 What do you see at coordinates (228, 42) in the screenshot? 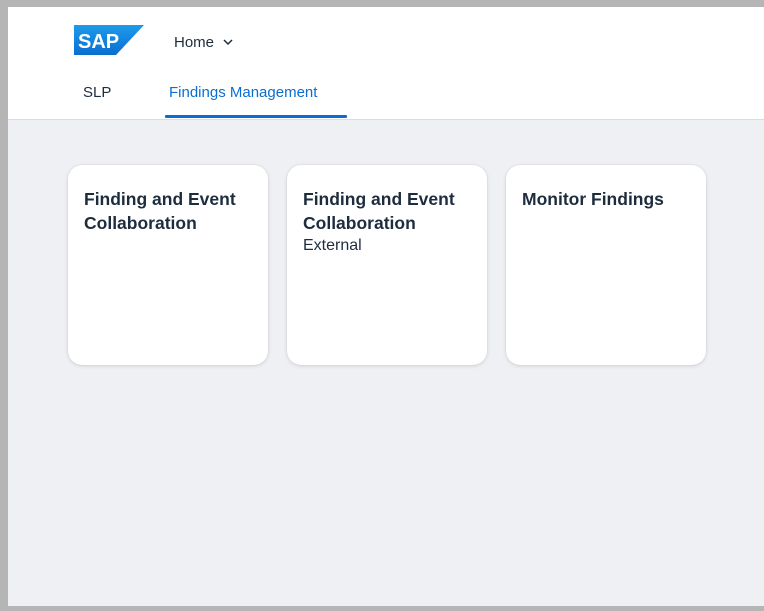
I see `chevron-down-icon` at bounding box center [228, 42].